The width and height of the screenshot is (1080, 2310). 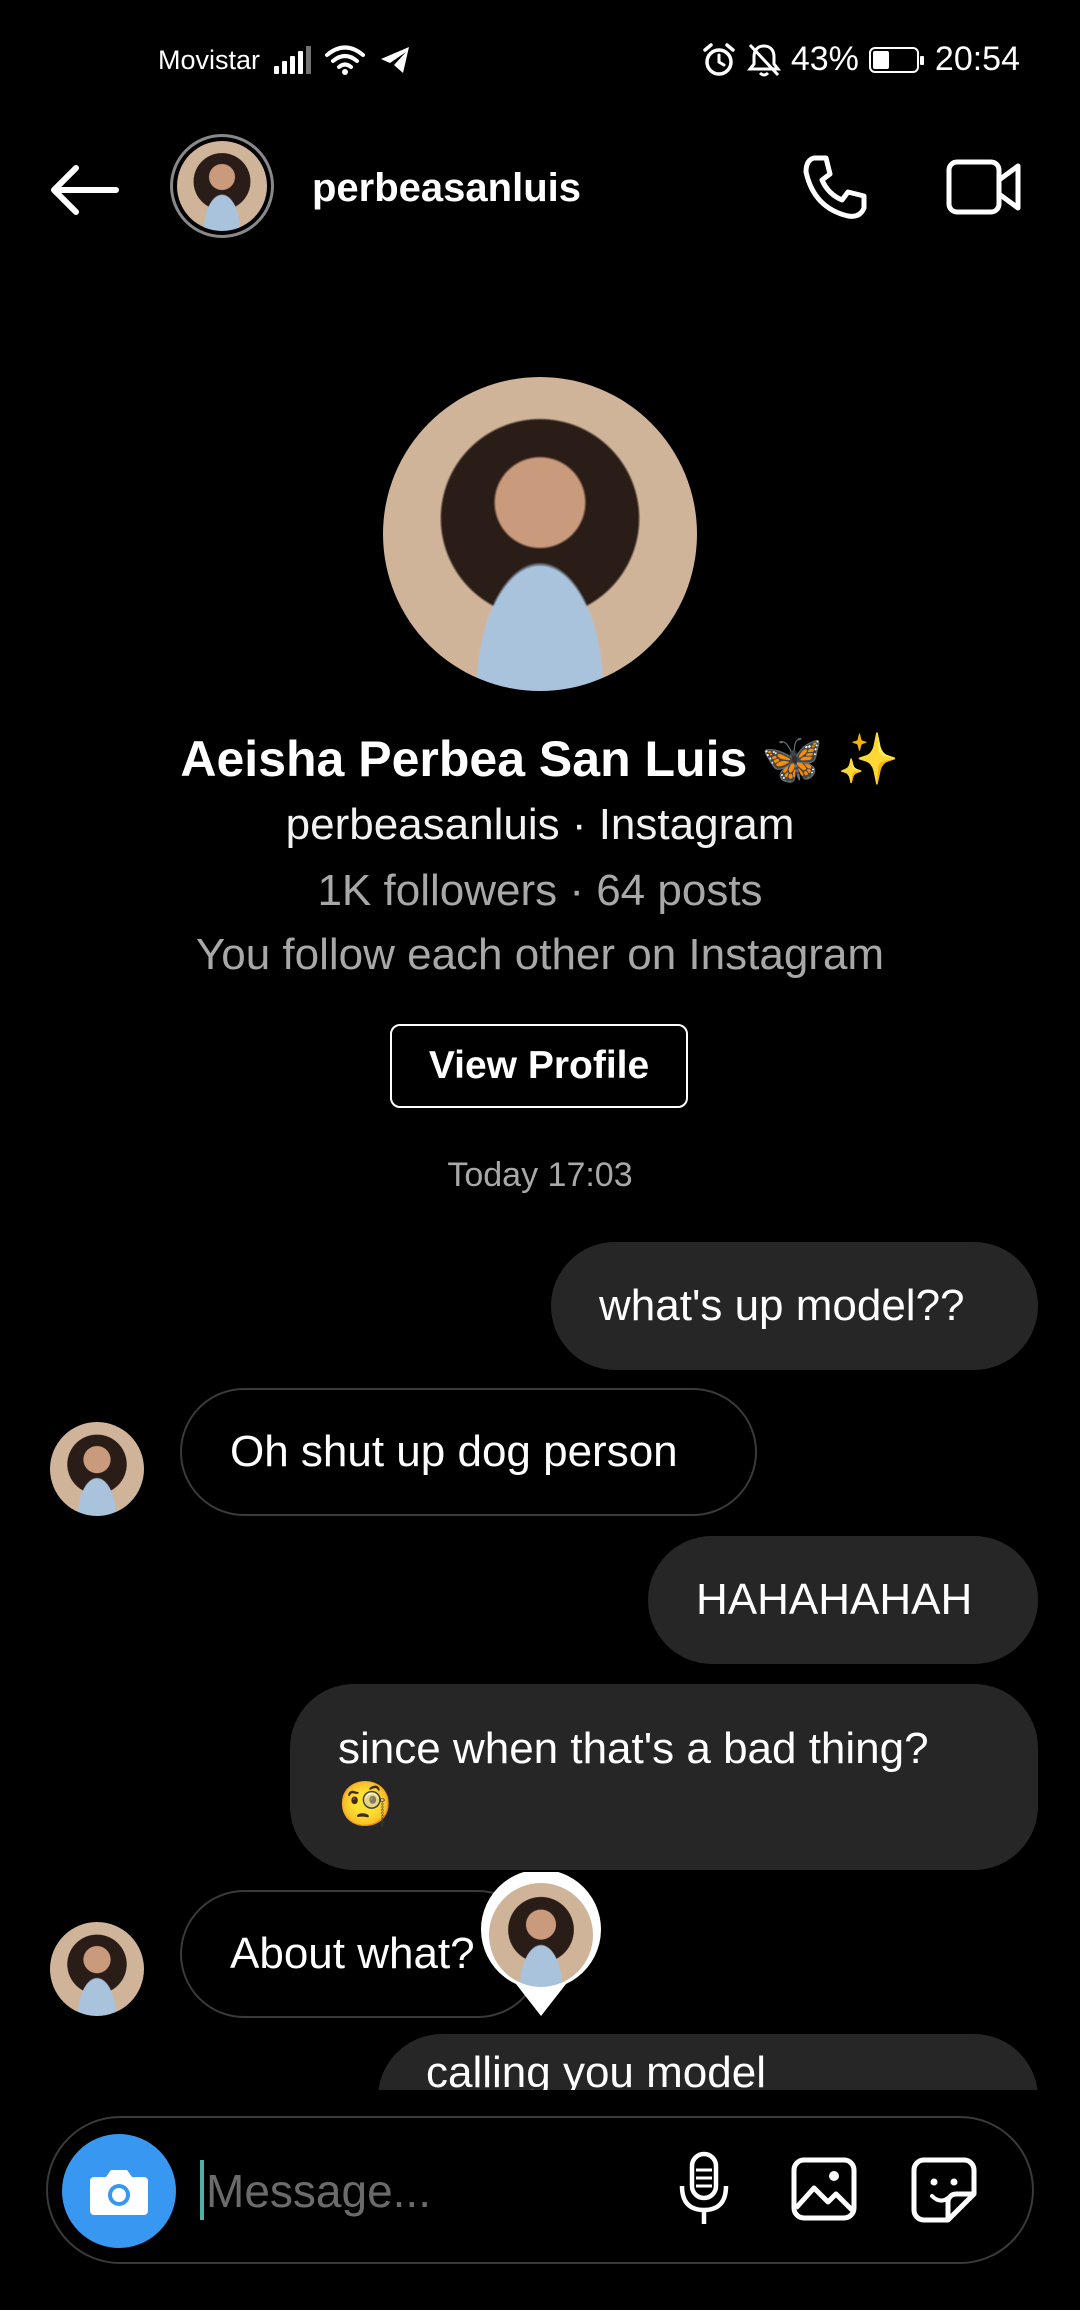 I want to click on text-cursor, so click(x=202, y=2190).